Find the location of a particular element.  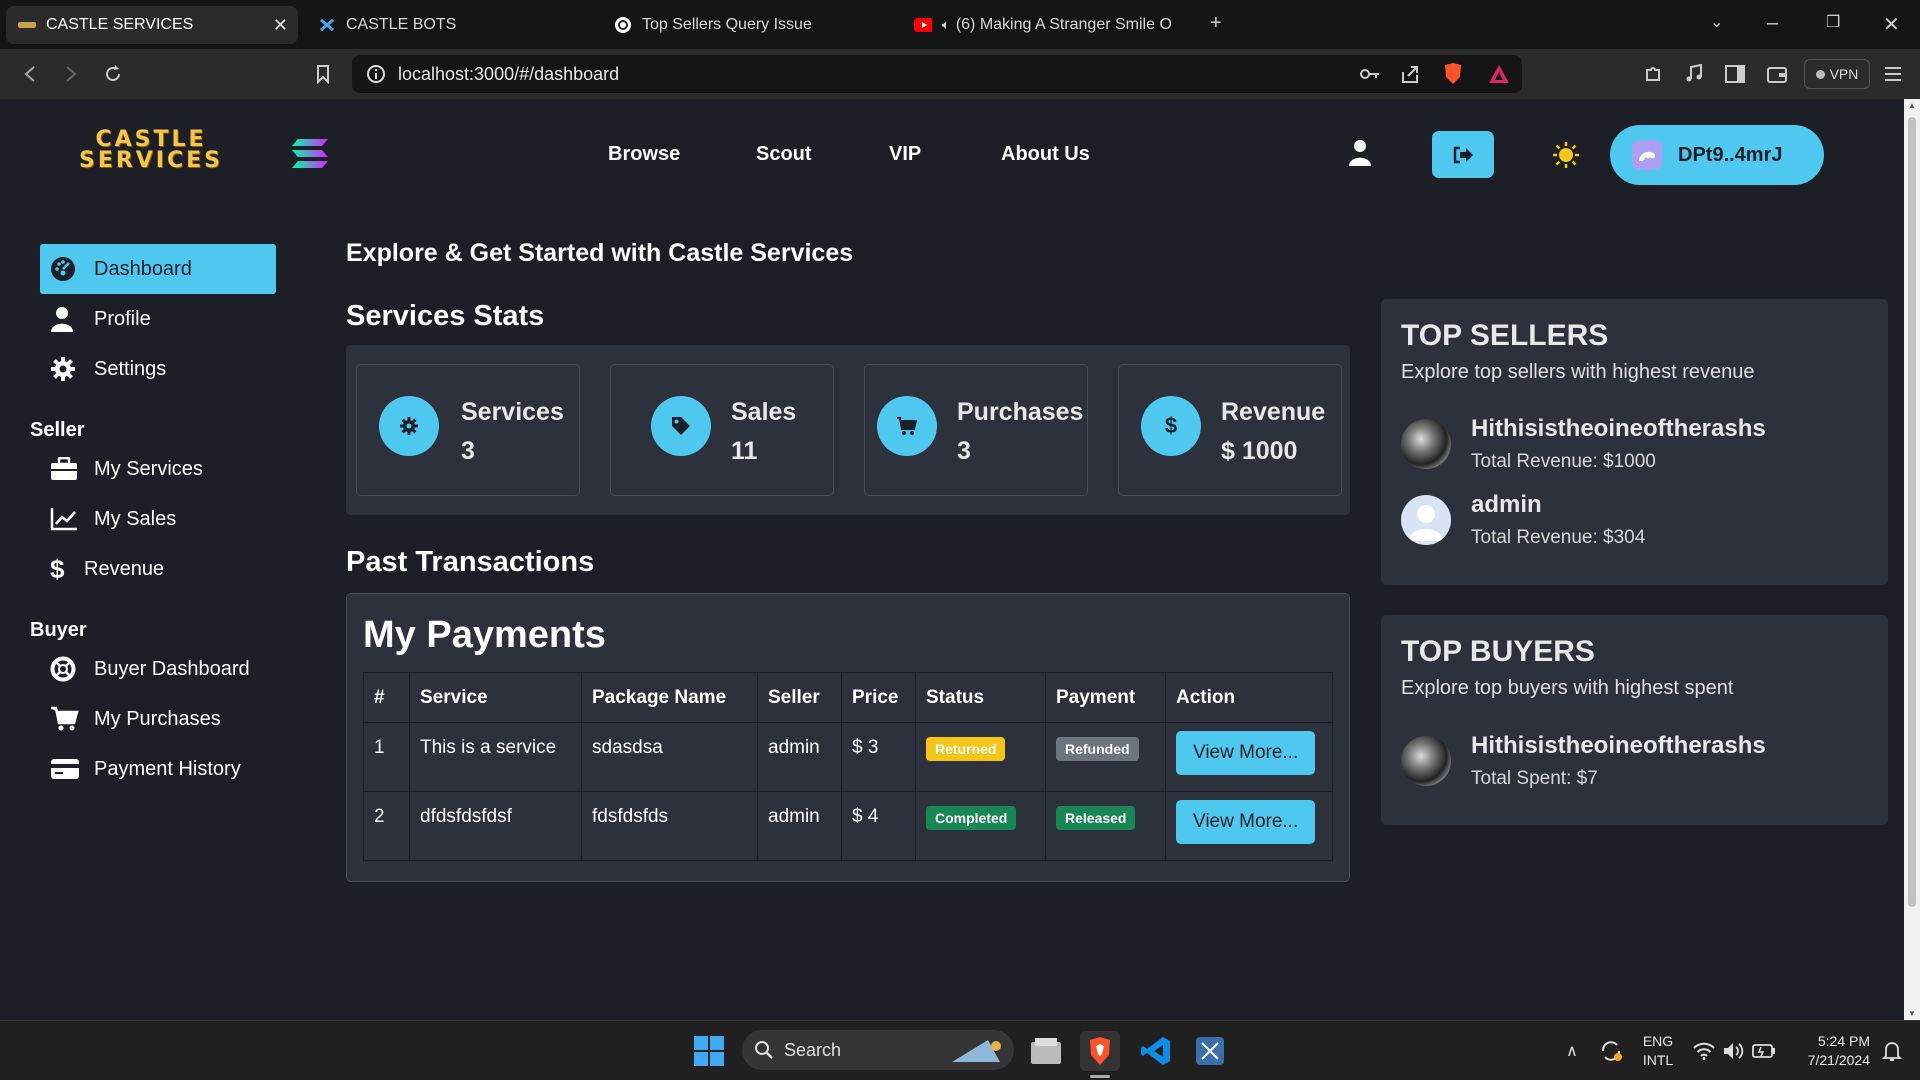

taskbar-search: Search is located at coordinates (878, 1050).